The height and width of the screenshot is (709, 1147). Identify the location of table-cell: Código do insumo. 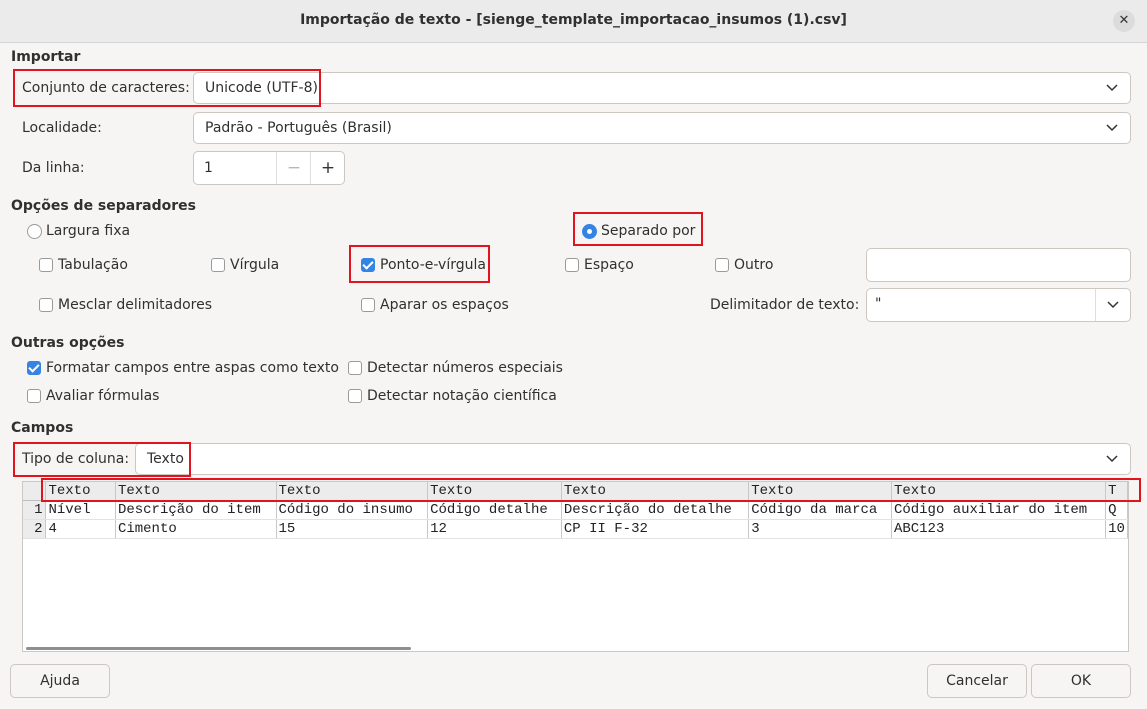
(352, 510).